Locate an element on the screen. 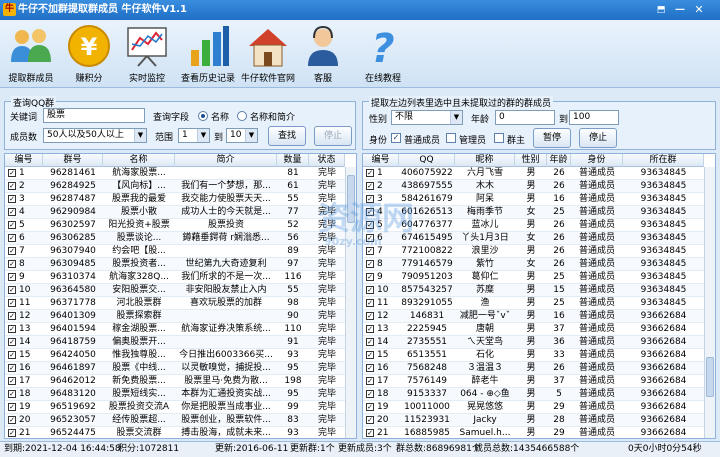 The width and height of the screenshot is (720, 457). toolbar-online-tutorial: ? 在线教程 is located at coordinates (383, 55).